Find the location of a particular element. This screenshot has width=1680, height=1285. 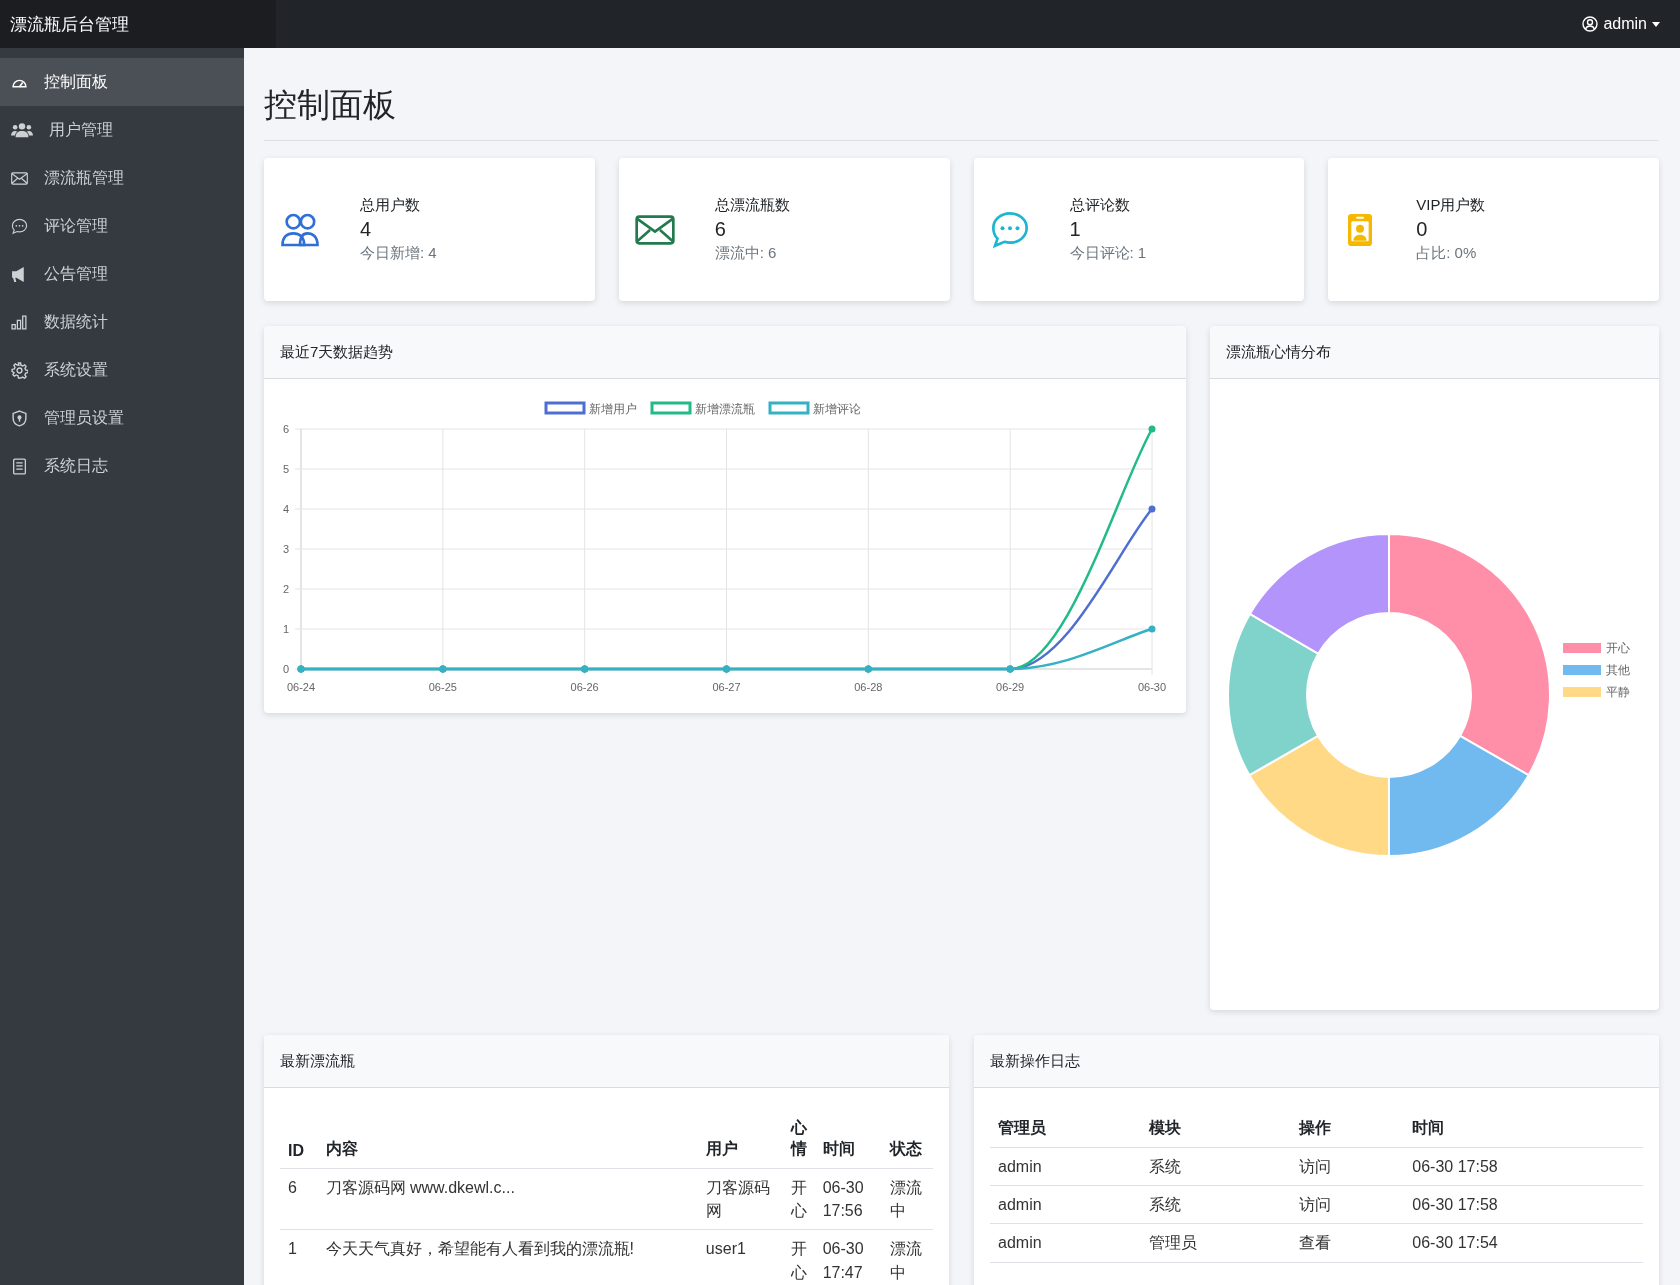

legend-label: 新增用户 is located at coordinates (613, 409).